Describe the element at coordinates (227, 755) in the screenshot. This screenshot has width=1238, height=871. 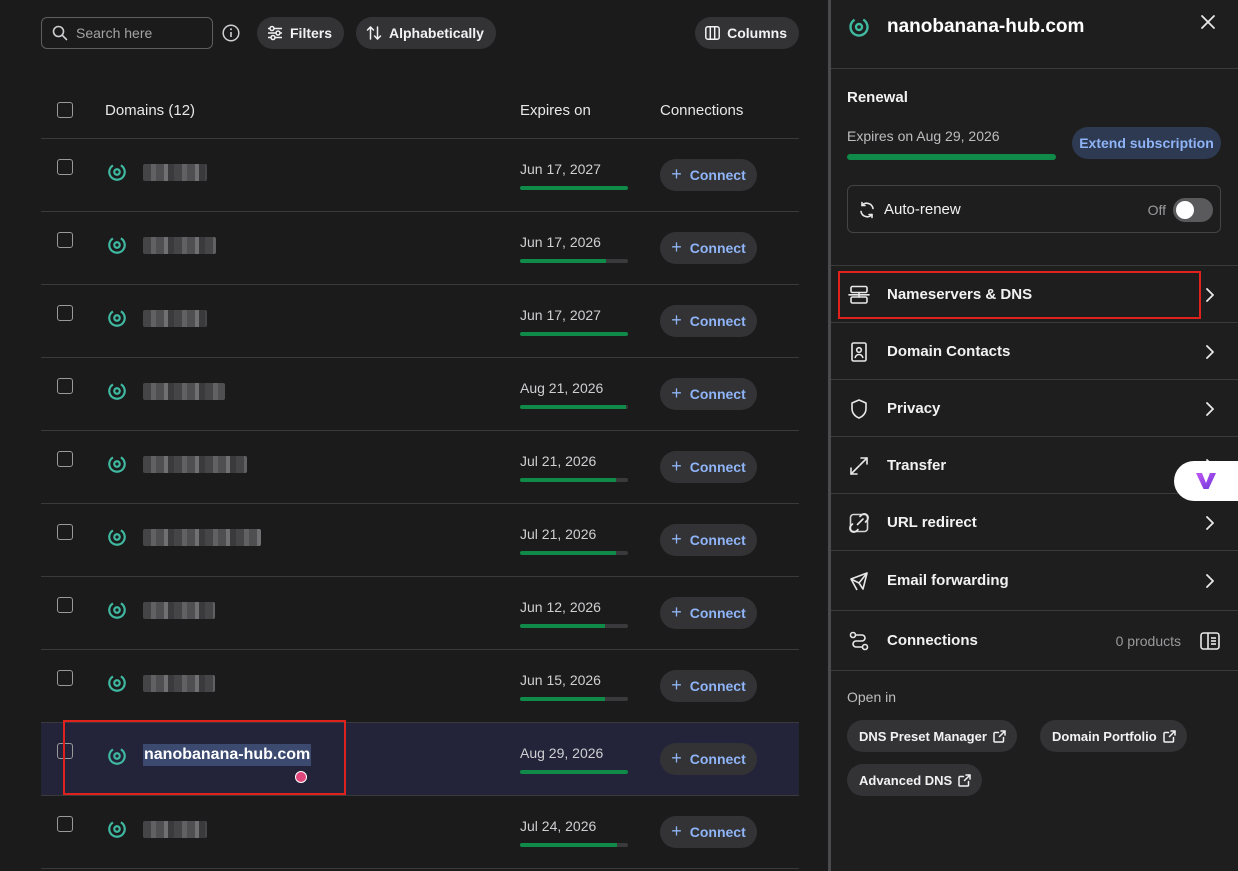
I see `domain-name: nanobanana-hub.com` at that location.